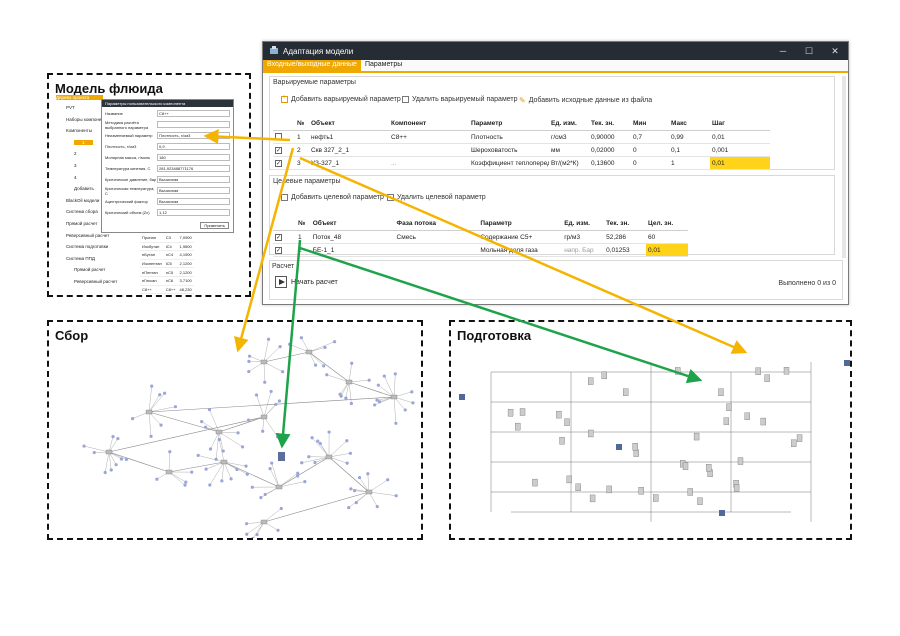 The height and width of the screenshot is (636, 900). What do you see at coordinates (284, 137) in the screenshot?
I see `row-checkbox` at bounding box center [284, 137].